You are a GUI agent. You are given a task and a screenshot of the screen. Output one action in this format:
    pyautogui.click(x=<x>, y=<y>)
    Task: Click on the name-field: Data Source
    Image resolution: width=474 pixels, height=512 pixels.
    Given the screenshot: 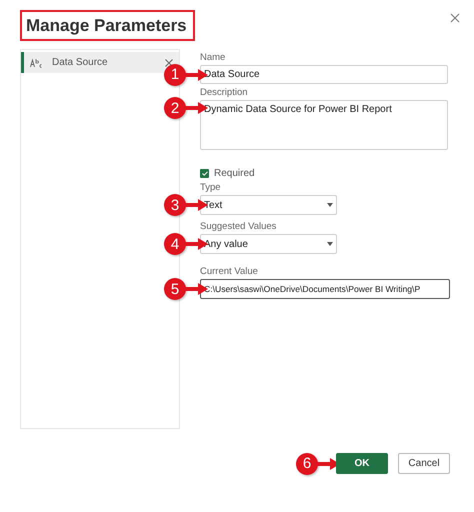 What is the action you would take?
    pyautogui.click(x=324, y=74)
    